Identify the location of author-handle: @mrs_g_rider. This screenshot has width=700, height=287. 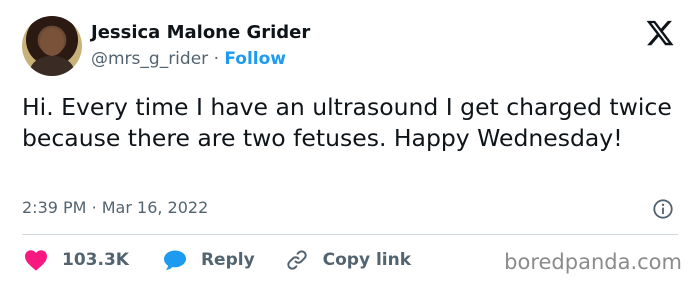
(149, 59).